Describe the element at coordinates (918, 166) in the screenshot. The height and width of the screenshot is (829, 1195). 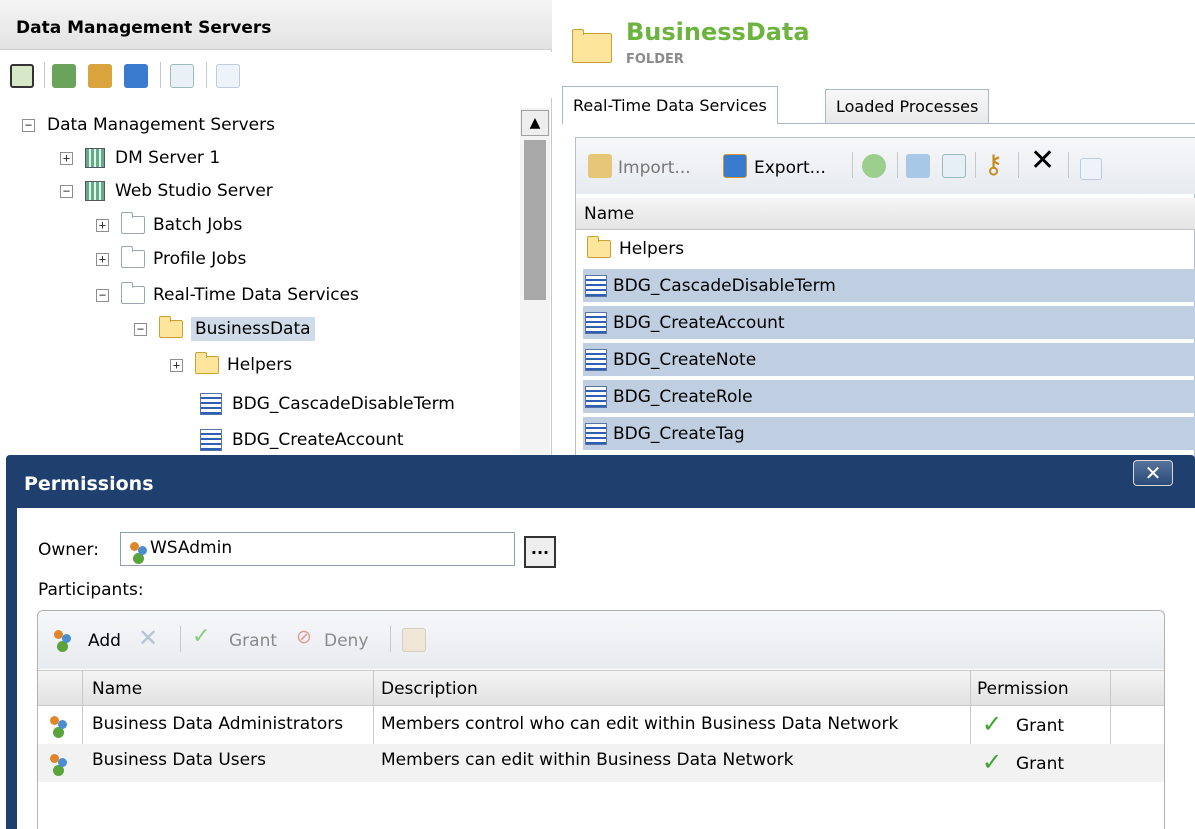
I see `test-icon` at that location.